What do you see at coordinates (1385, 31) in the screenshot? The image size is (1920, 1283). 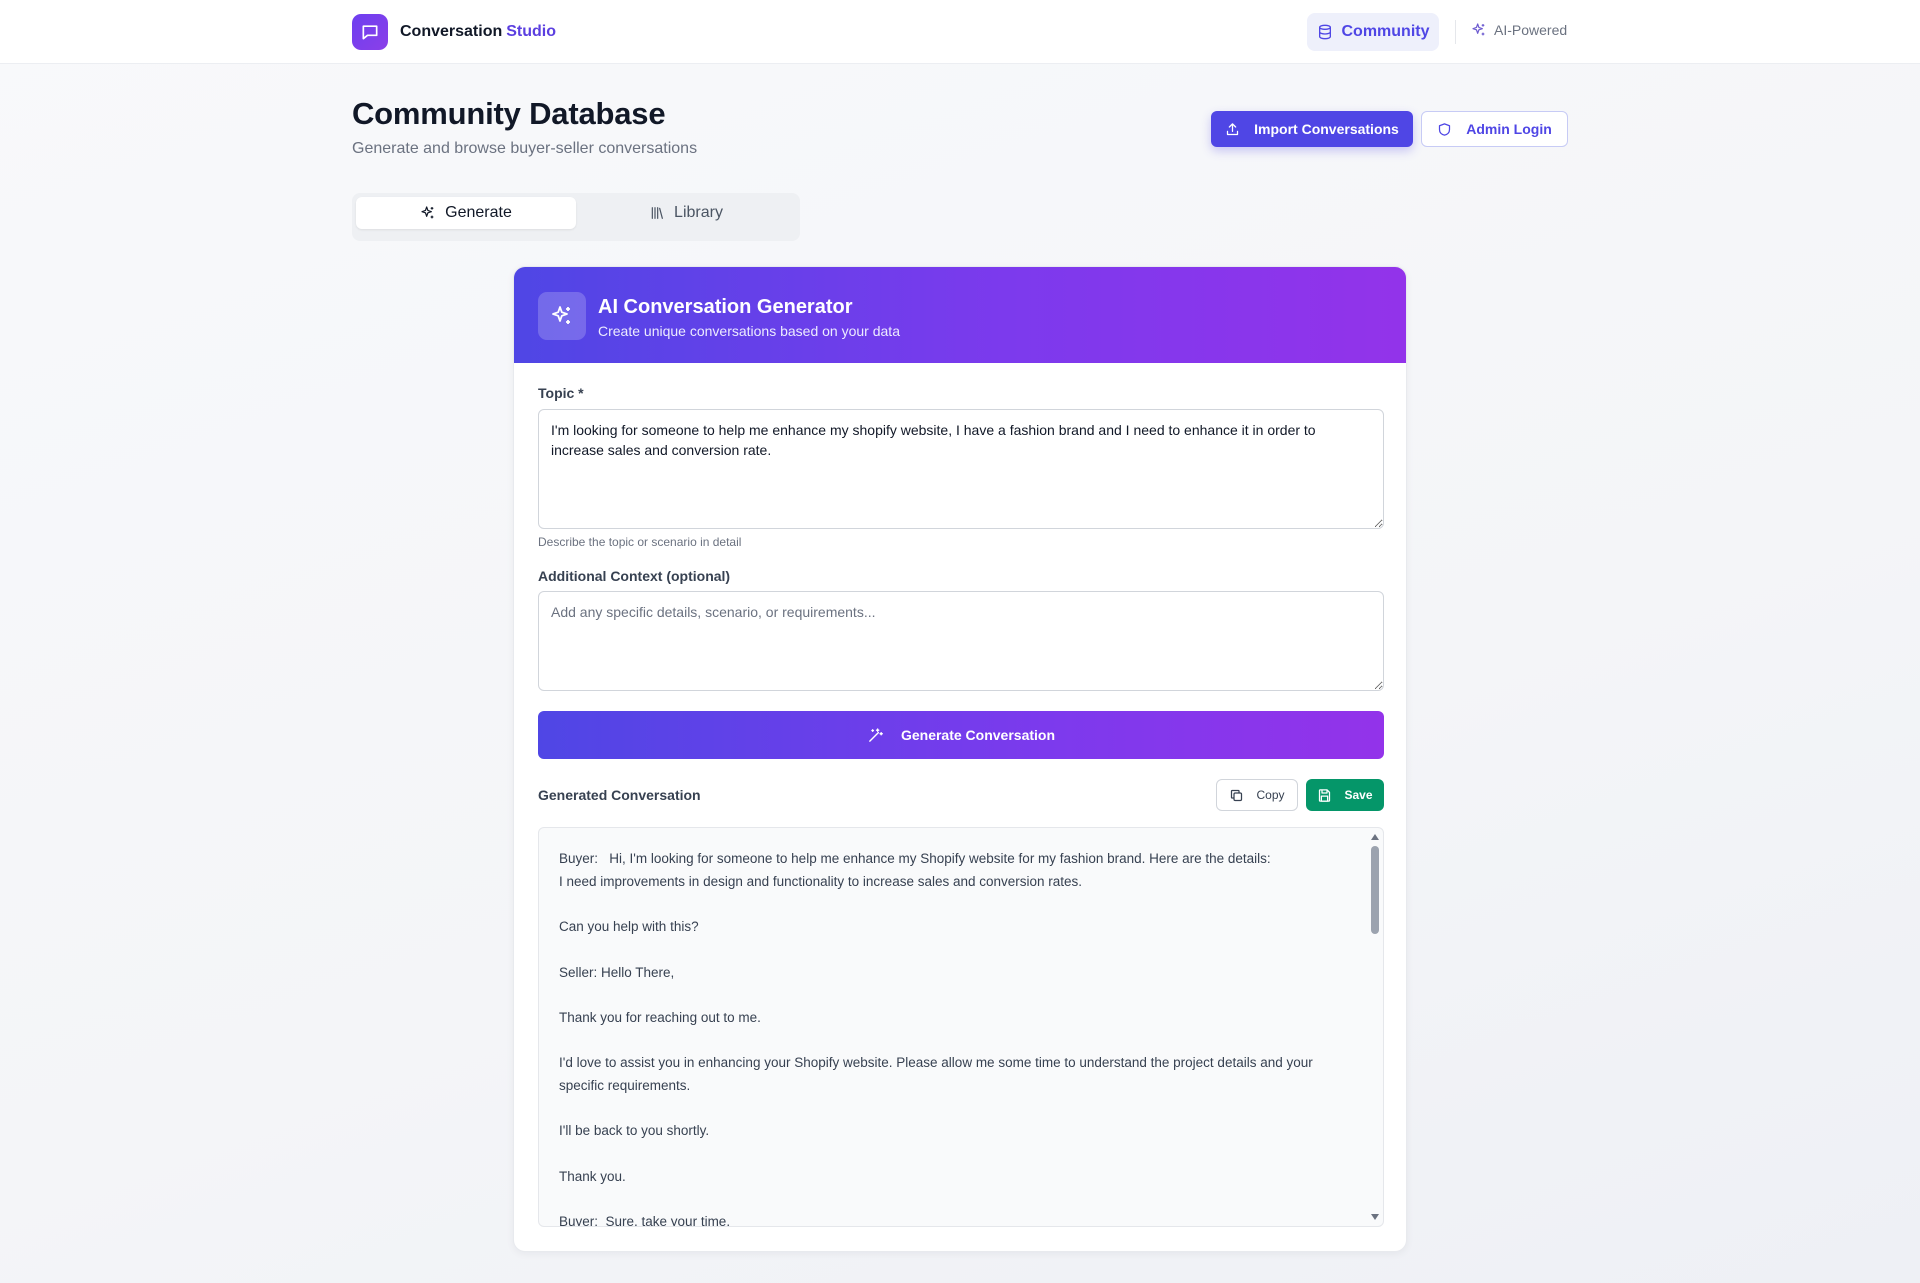 I see `nav-community-label: Community` at bounding box center [1385, 31].